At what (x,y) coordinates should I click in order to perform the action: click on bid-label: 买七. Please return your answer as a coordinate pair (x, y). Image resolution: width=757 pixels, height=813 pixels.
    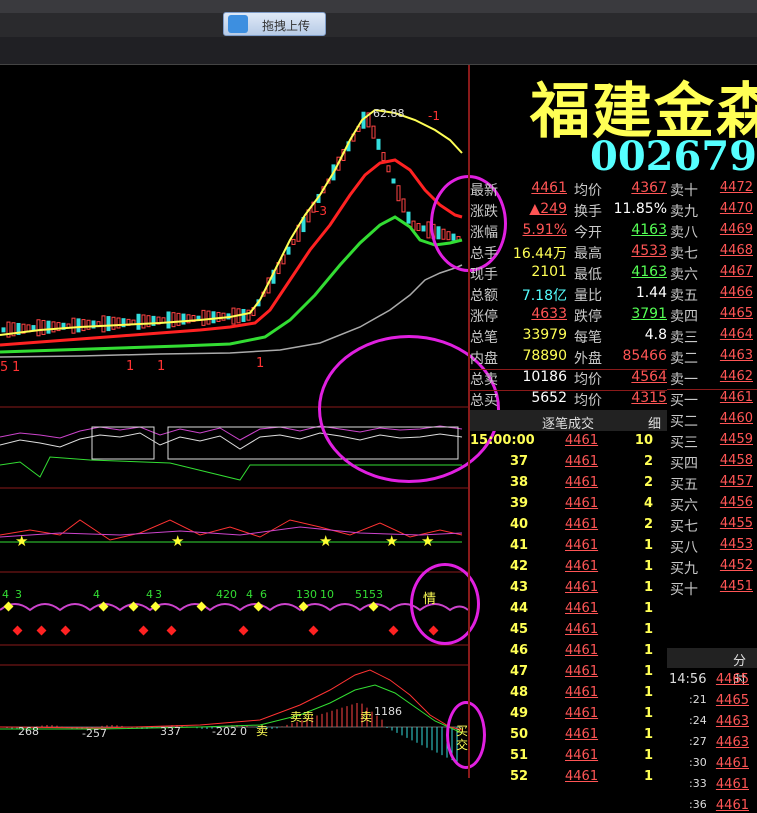
    Looking at the image, I should click on (684, 527).